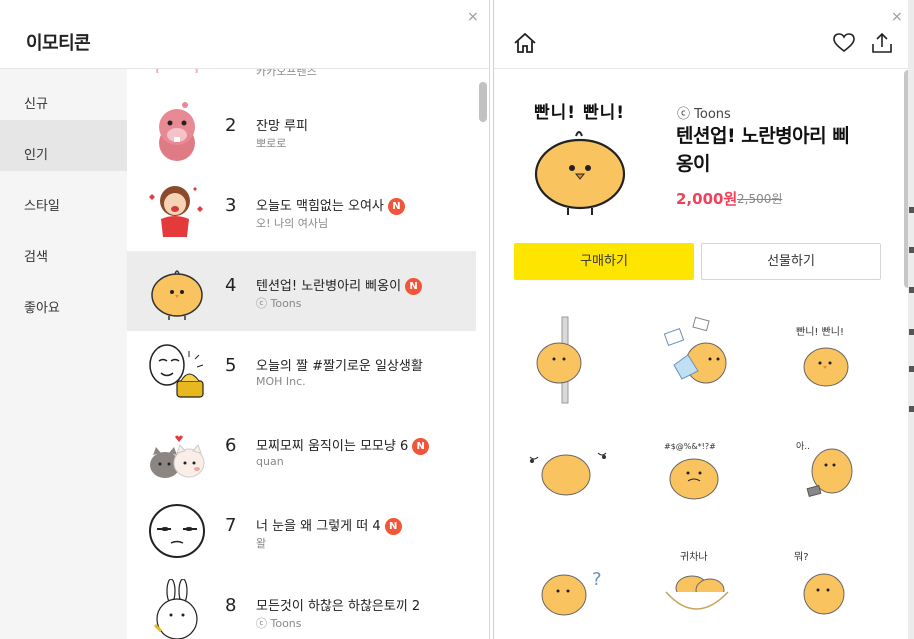  Describe the element at coordinates (829, 585) in the screenshot. I see `emoticon-preview: 뭐?` at that location.